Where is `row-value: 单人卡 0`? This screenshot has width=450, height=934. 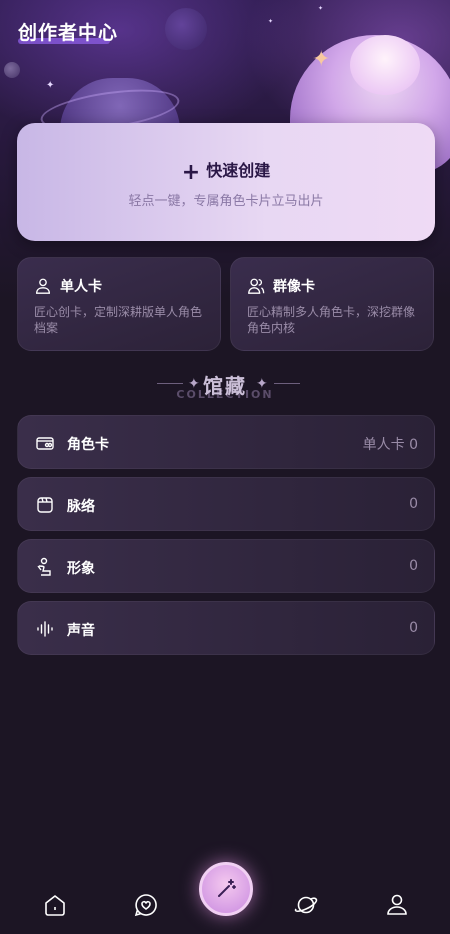 row-value: 单人卡 0 is located at coordinates (390, 445).